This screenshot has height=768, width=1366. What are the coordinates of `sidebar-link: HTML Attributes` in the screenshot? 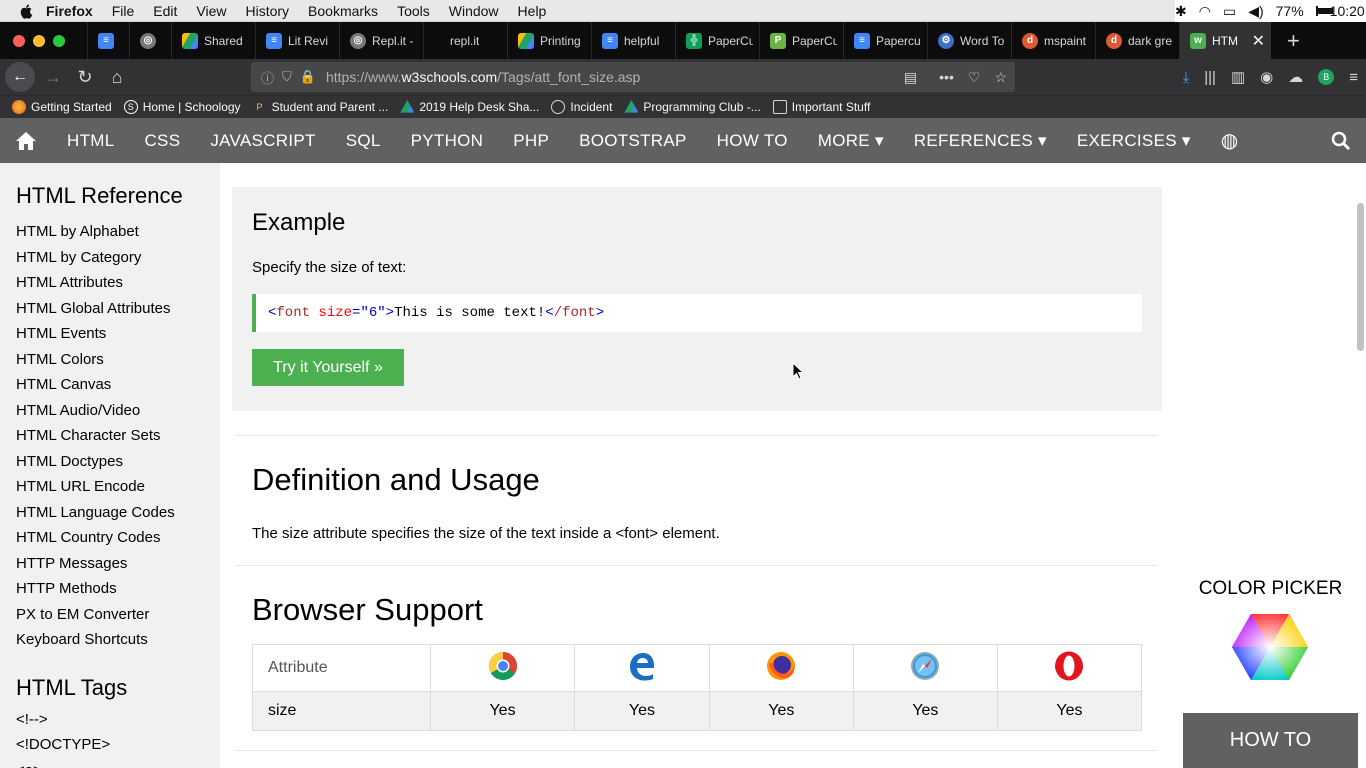 It's located at (110, 283).